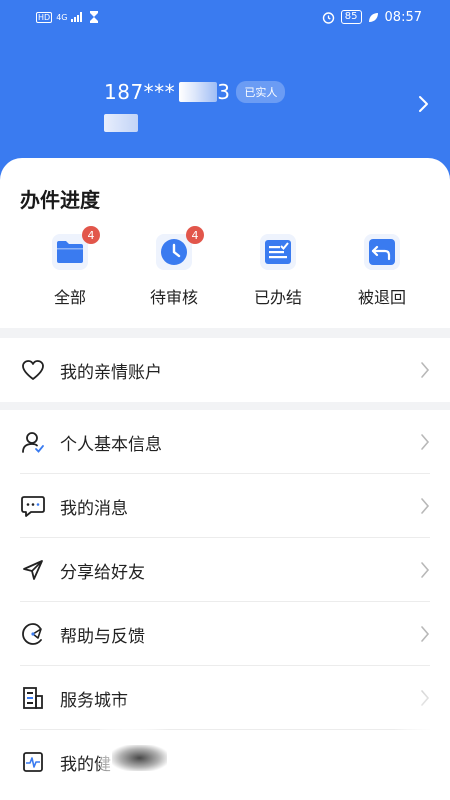 Image resolution: width=450 pixels, height=800 pixels. I want to click on phone-tail: 3, so click(224, 92).